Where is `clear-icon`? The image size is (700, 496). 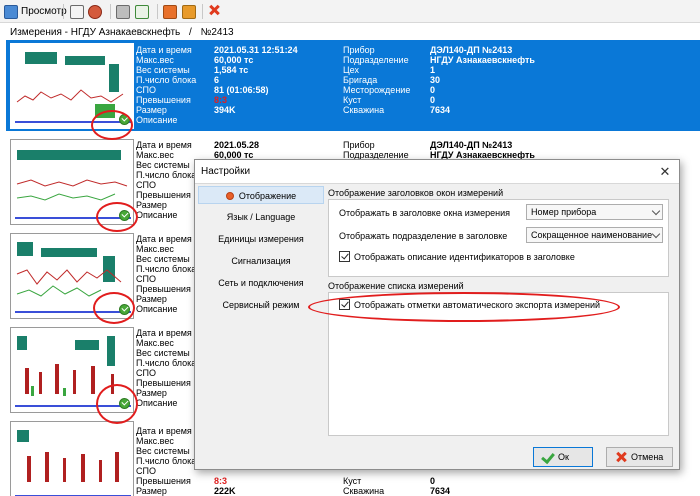 clear-icon is located at coordinates (95, 11).